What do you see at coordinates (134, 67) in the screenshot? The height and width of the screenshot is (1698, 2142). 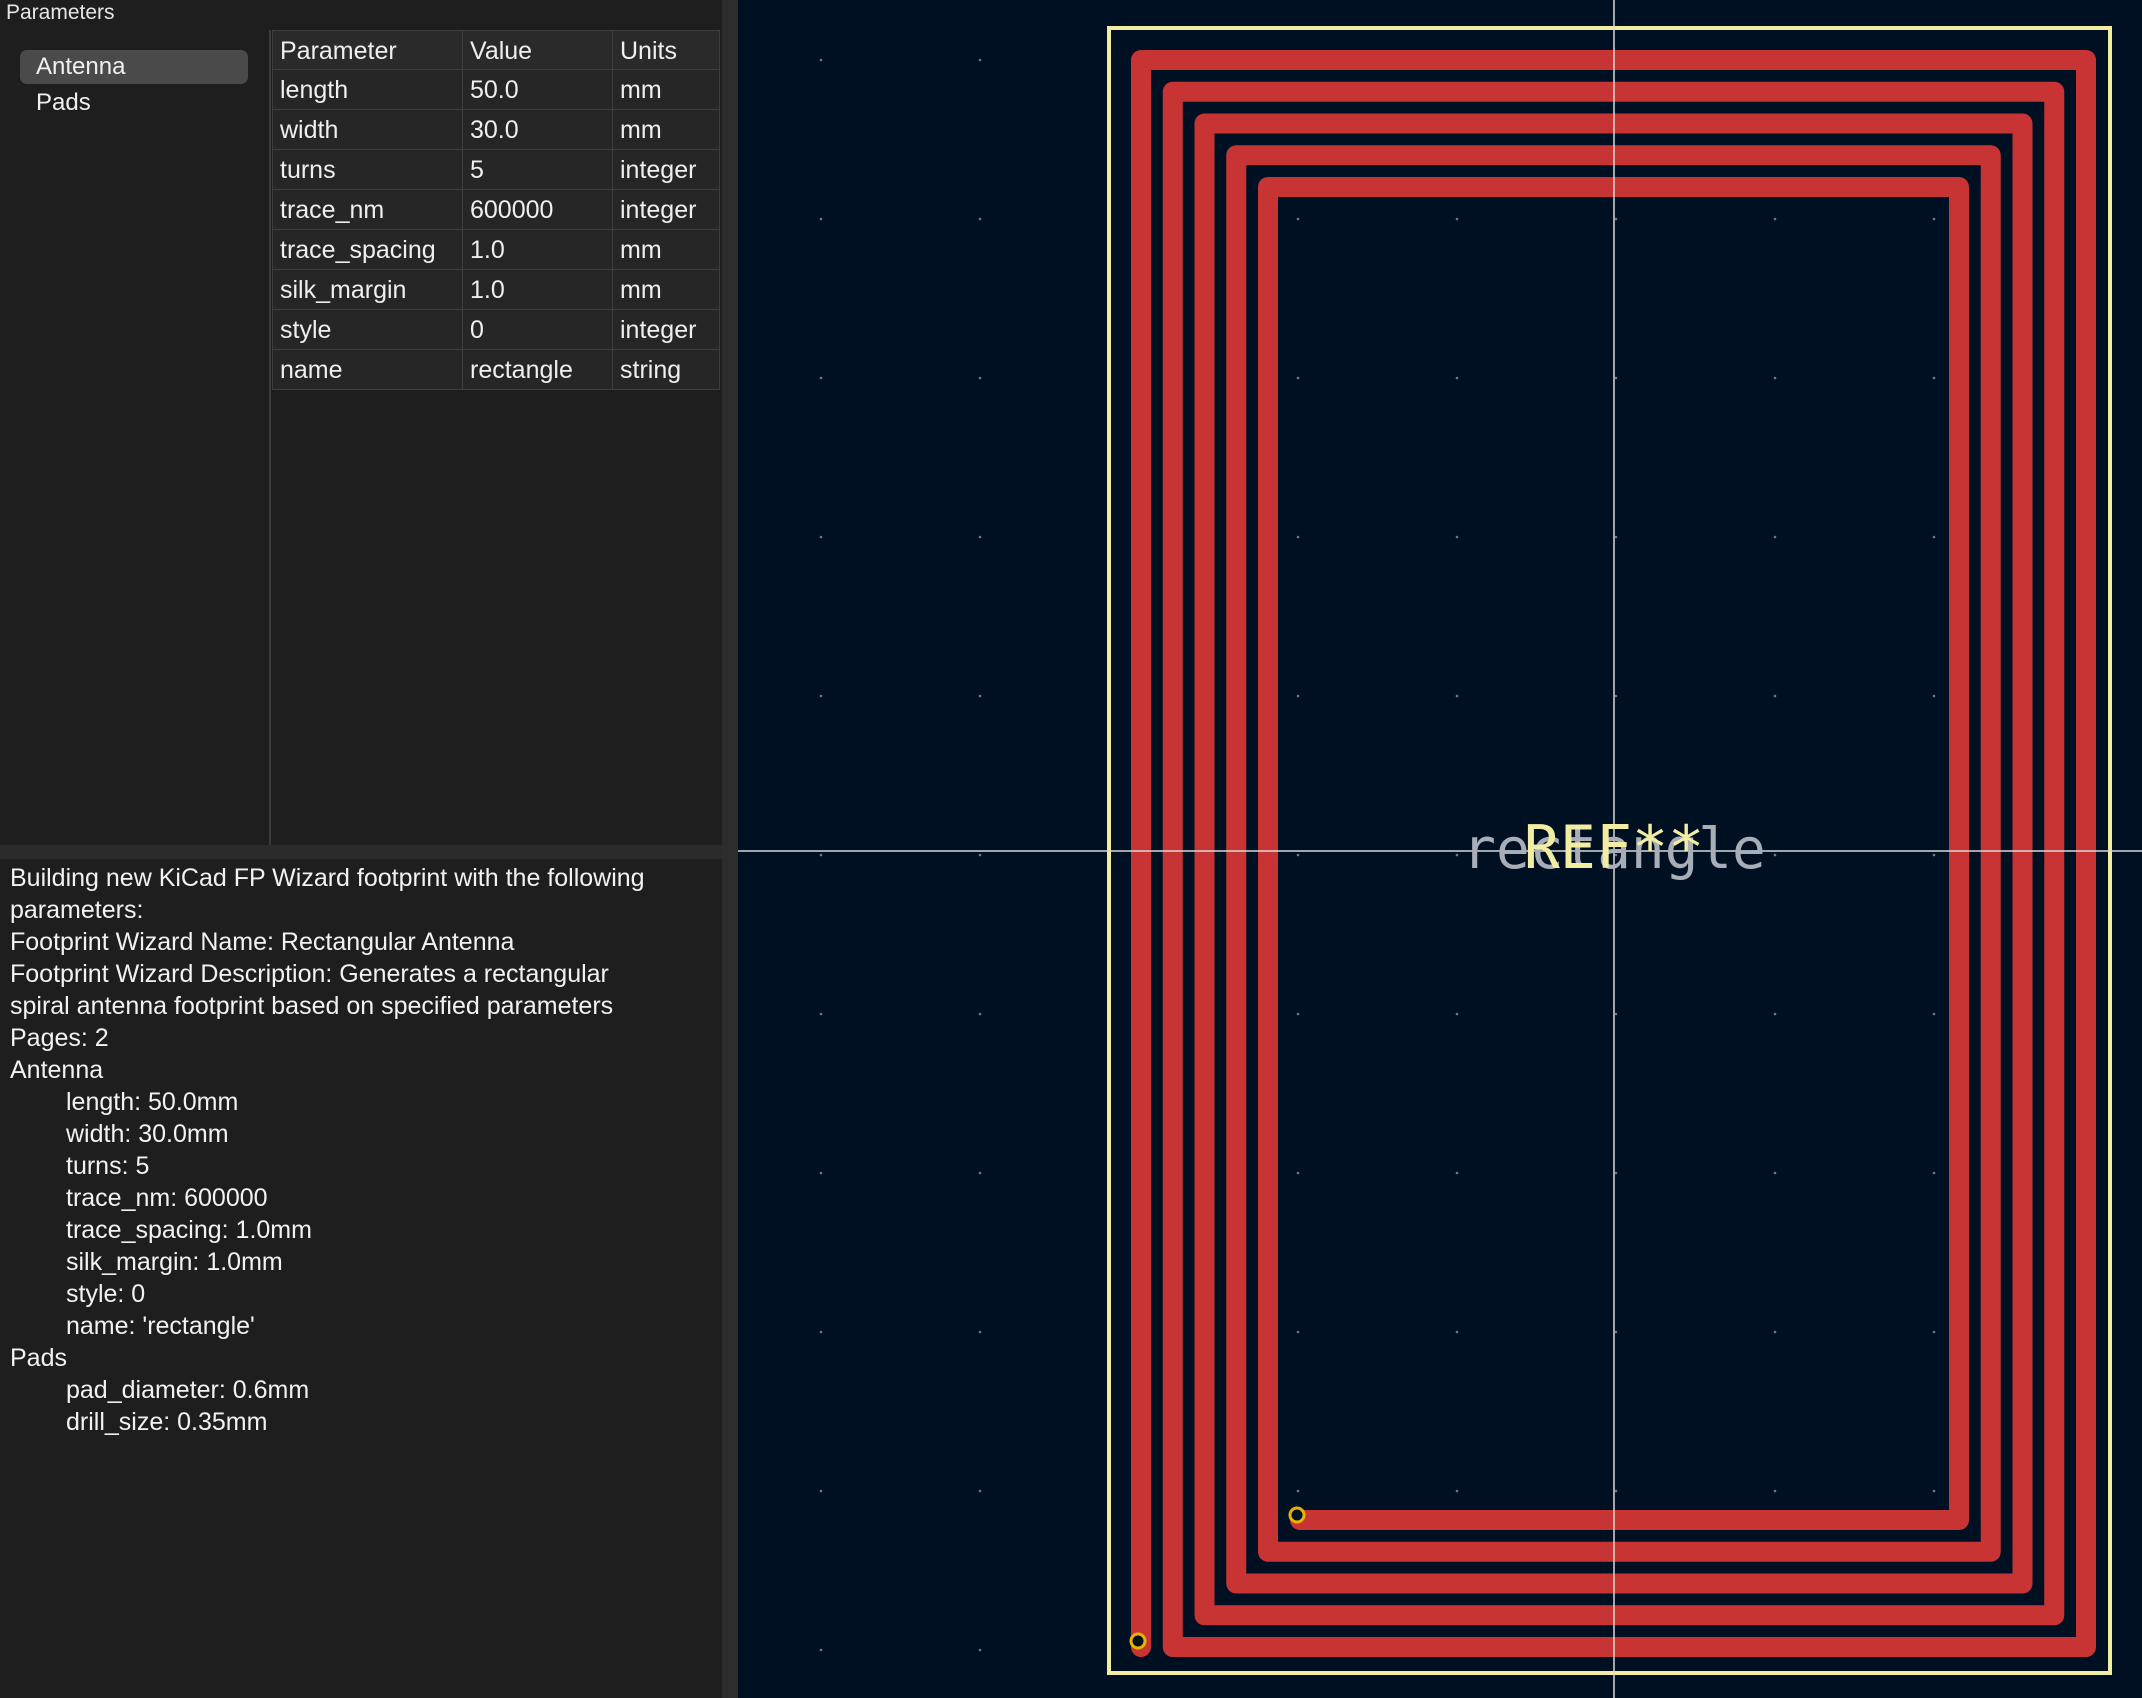 I see `page-item-antenna: Antenna` at bounding box center [134, 67].